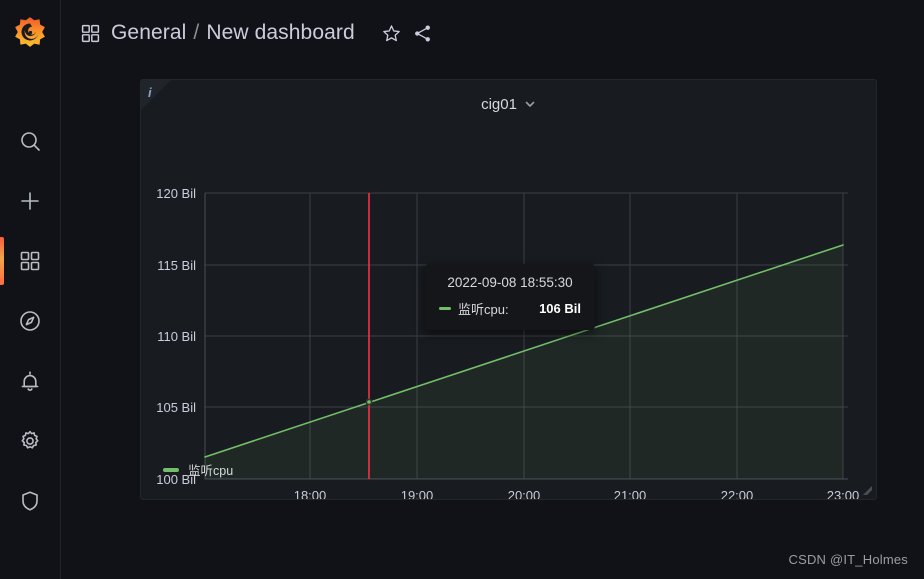 The height and width of the screenshot is (579, 924). What do you see at coordinates (499, 104) in the screenshot?
I see `panel-title: cig01` at bounding box center [499, 104].